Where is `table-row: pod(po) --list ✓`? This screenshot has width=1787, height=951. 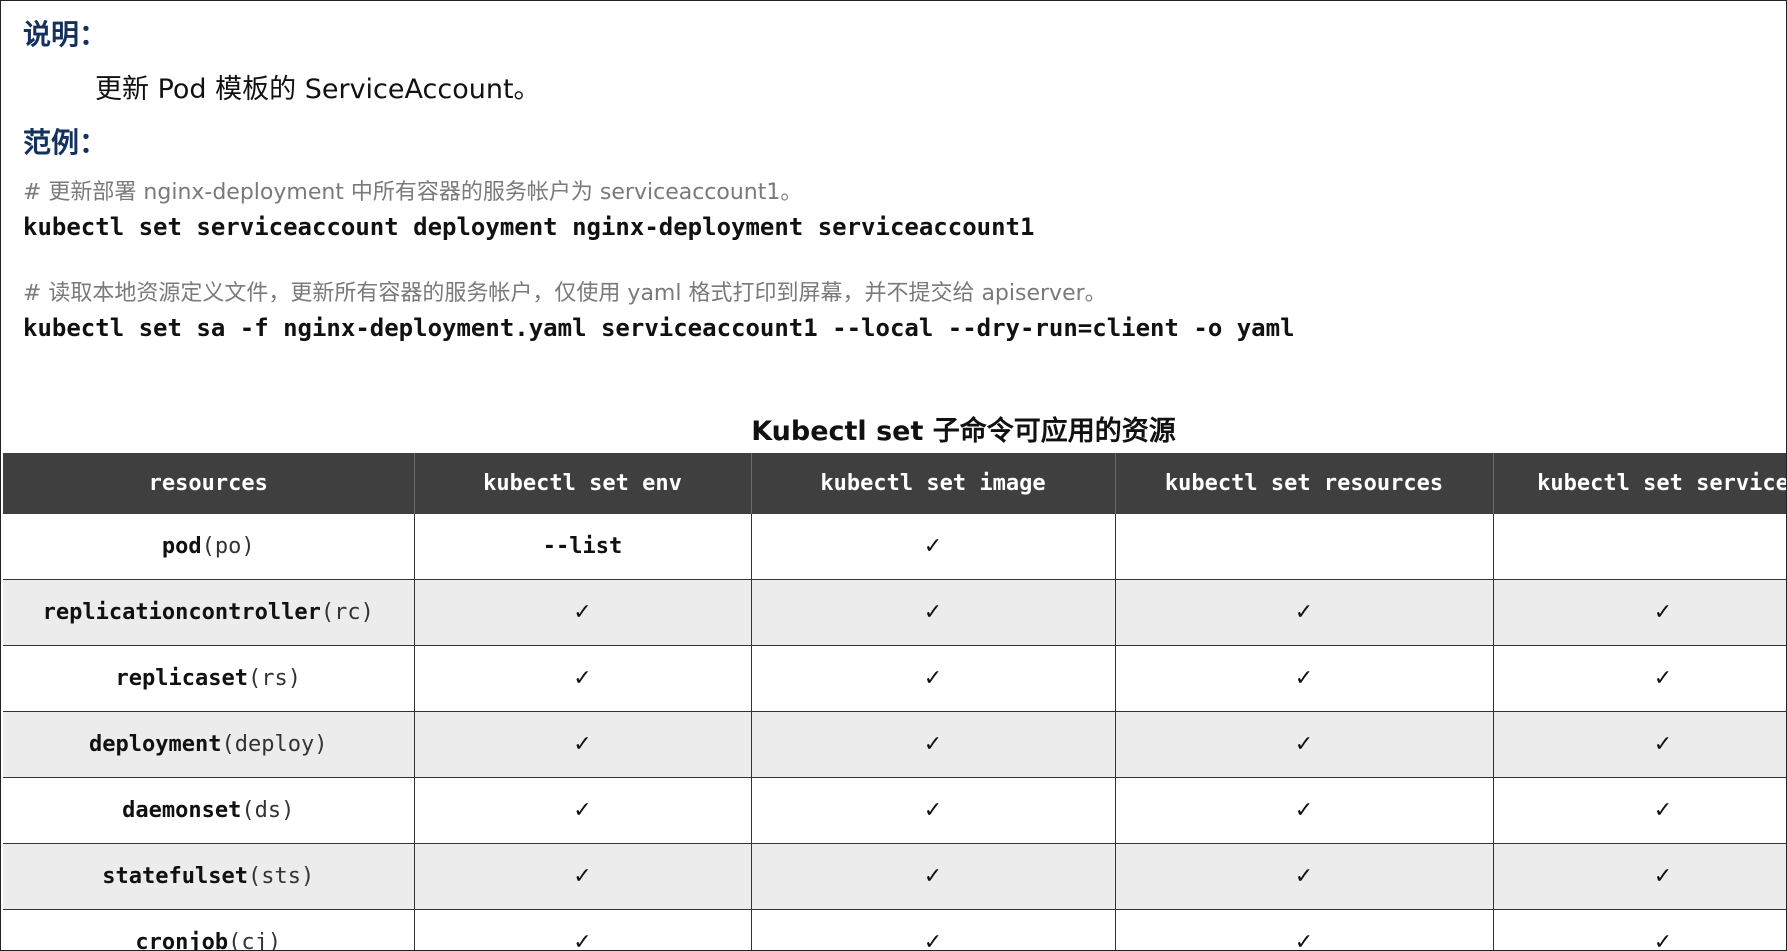
table-row: pod(po) --list ✓ is located at coordinates (894, 547).